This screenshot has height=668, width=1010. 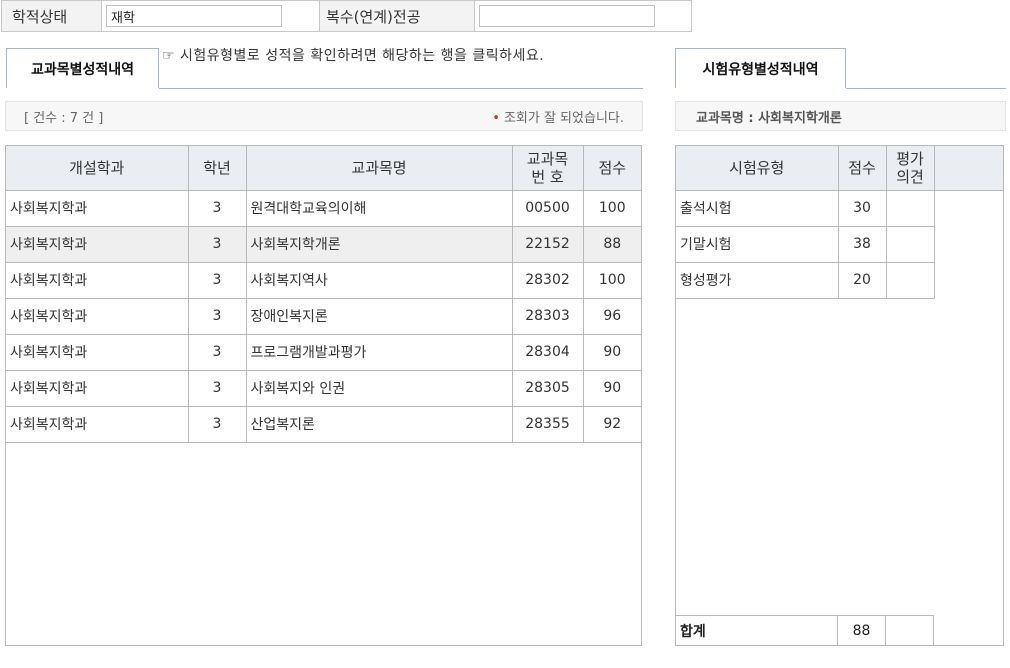 I want to click on major-value-wrap, so click(x=583, y=16).